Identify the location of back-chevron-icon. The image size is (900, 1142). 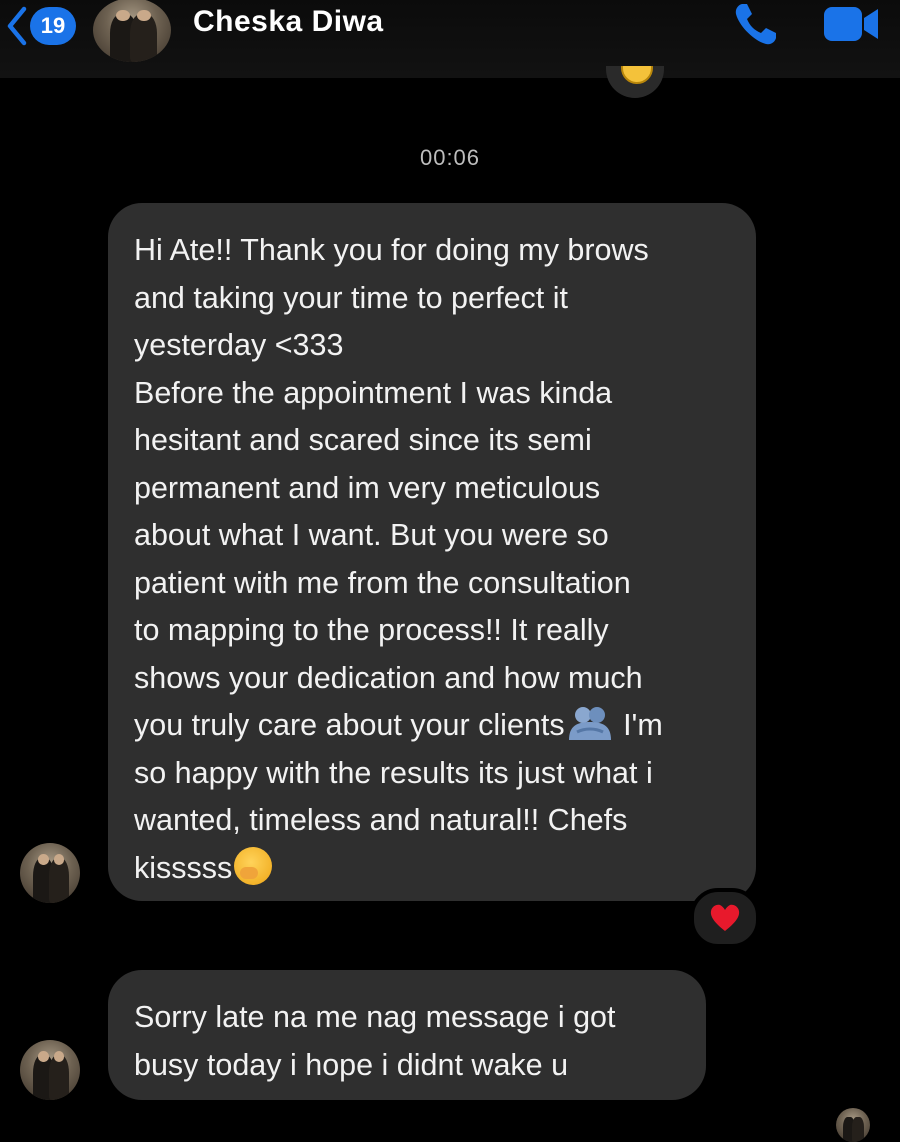
(17, 26).